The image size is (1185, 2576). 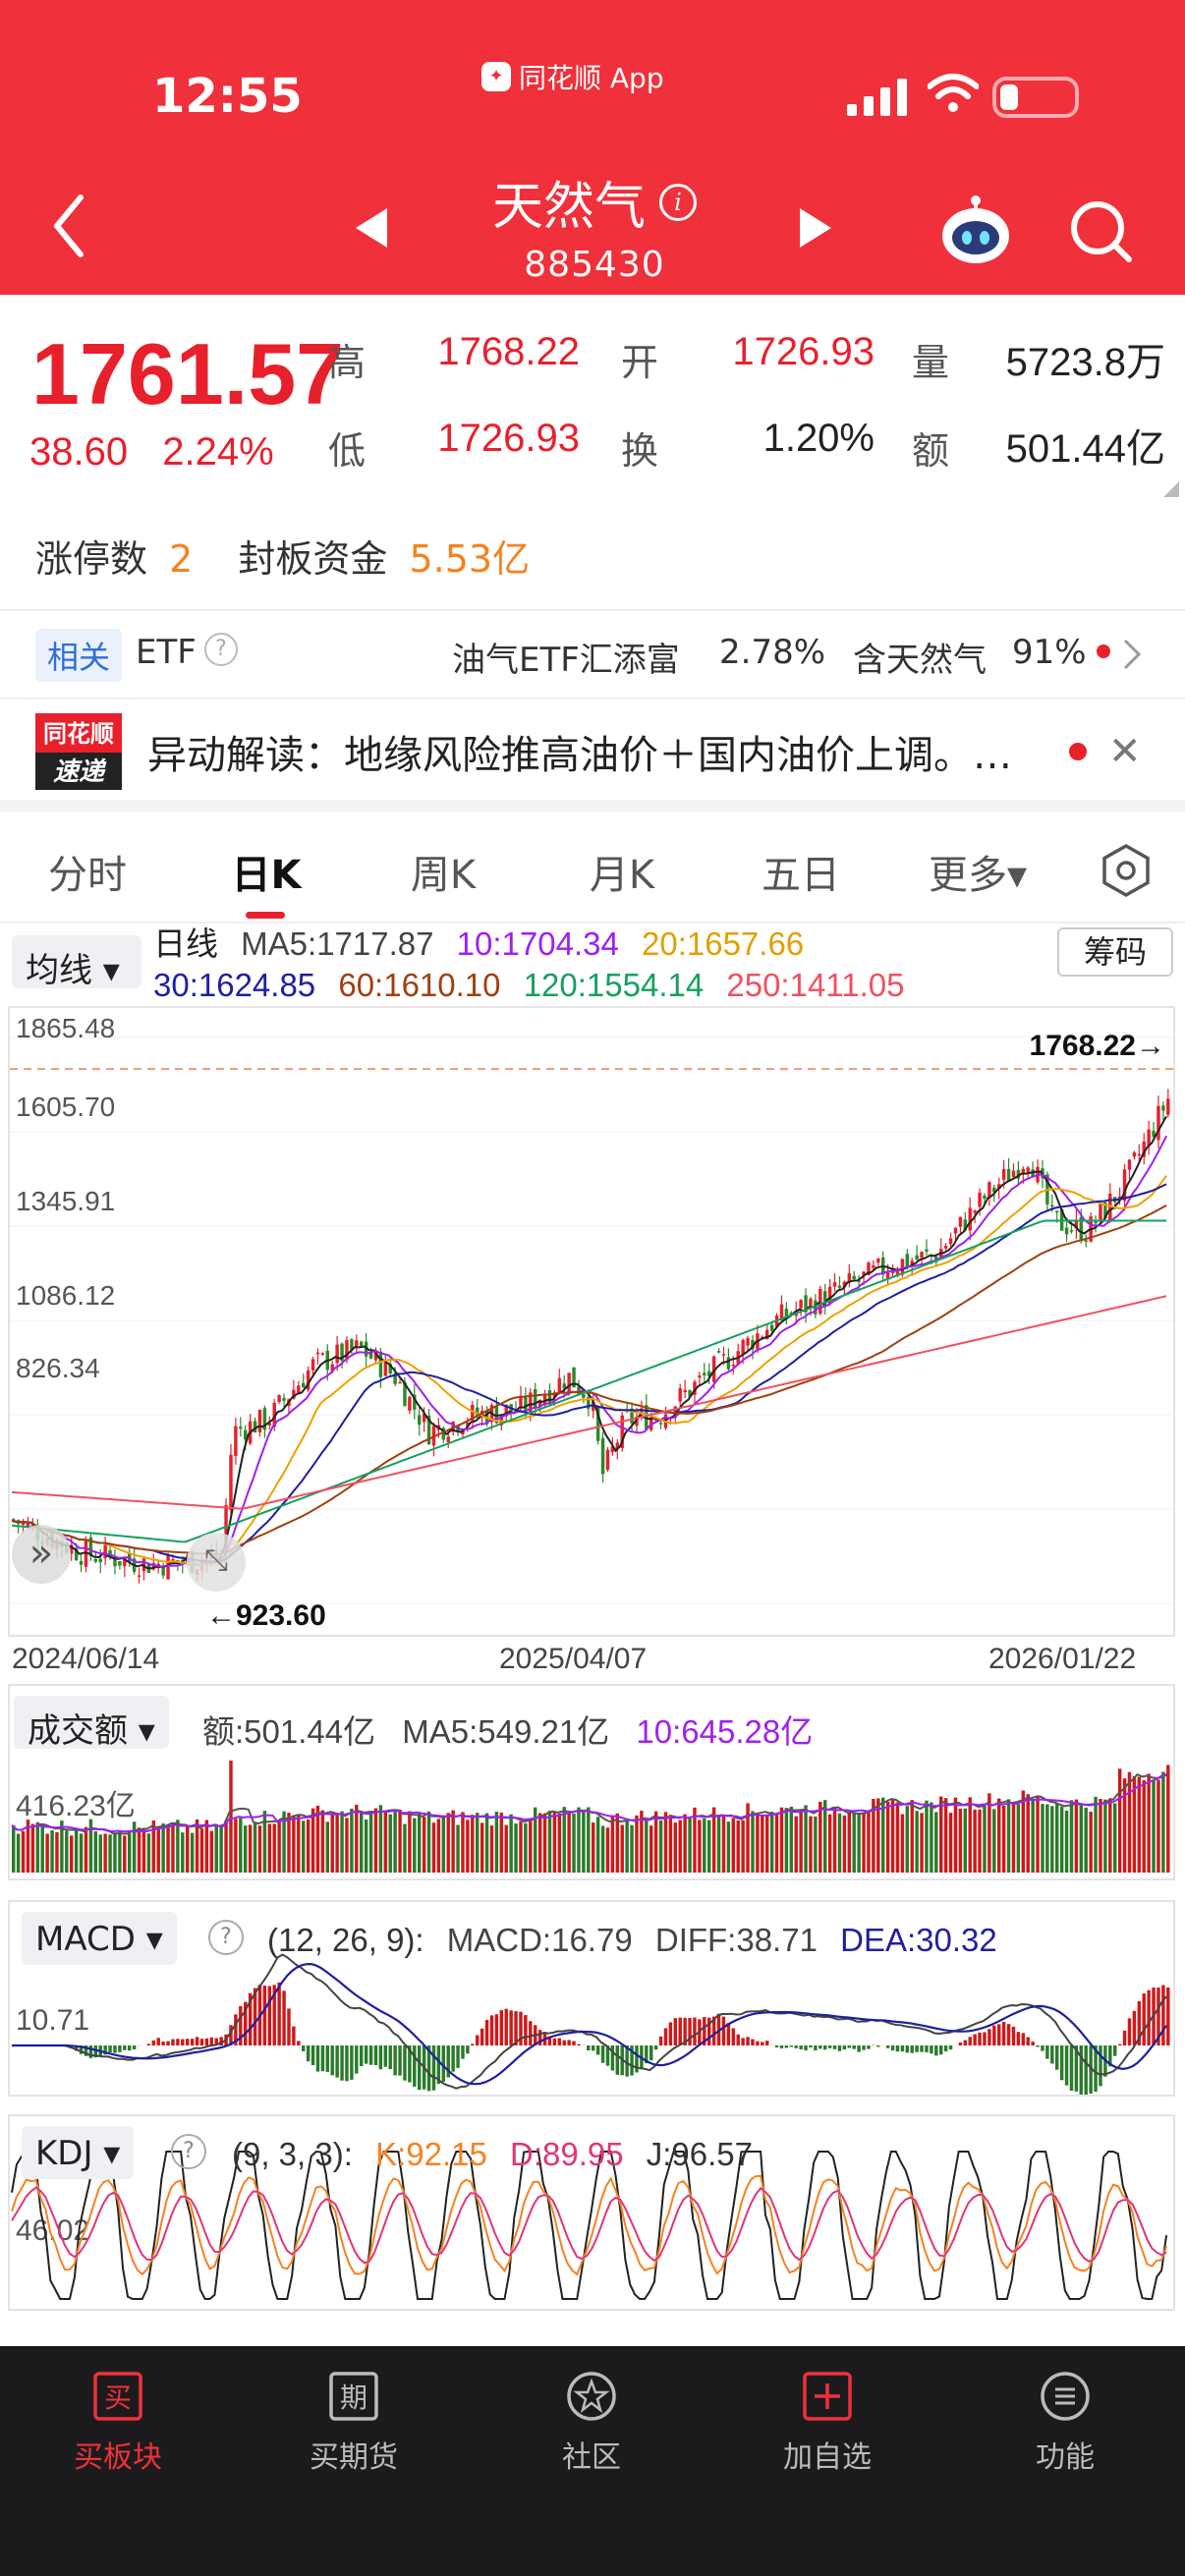 What do you see at coordinates (931, 362) in the screenshot?
I see `volume-label: 量` at bounding box center [931, 362].